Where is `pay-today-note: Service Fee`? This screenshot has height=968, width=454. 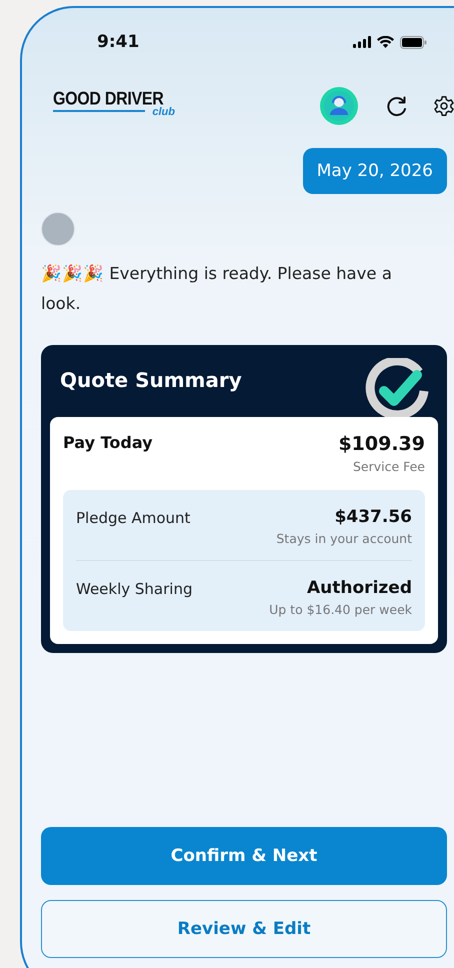 pay-today-note: Service Fee is located at coordinates (388, 466).